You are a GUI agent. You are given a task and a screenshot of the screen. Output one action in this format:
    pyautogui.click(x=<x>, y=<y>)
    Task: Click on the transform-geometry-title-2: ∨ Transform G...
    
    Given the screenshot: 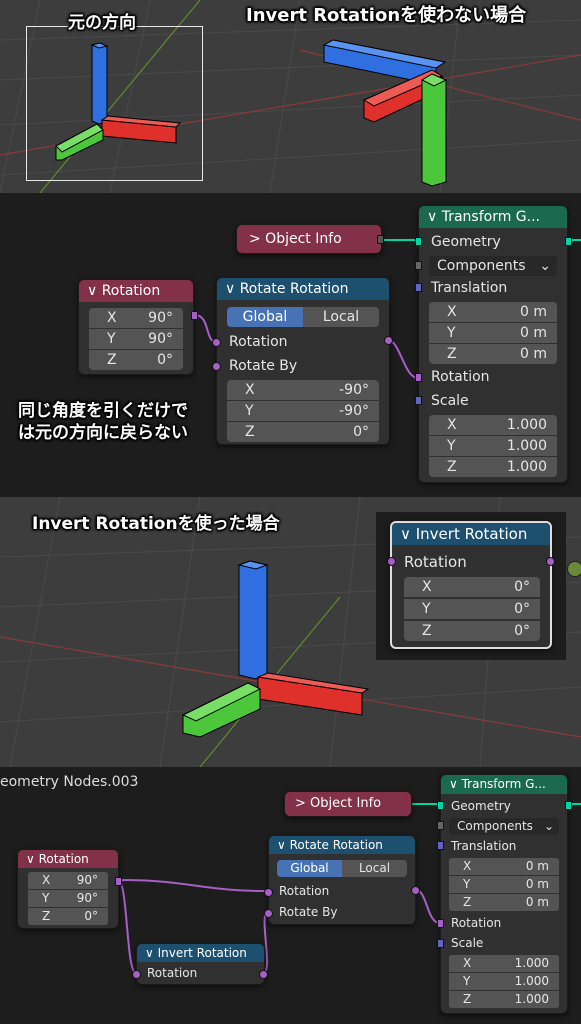 What is the action you would take?
    pyautogui.click(x=504, y=784)
    